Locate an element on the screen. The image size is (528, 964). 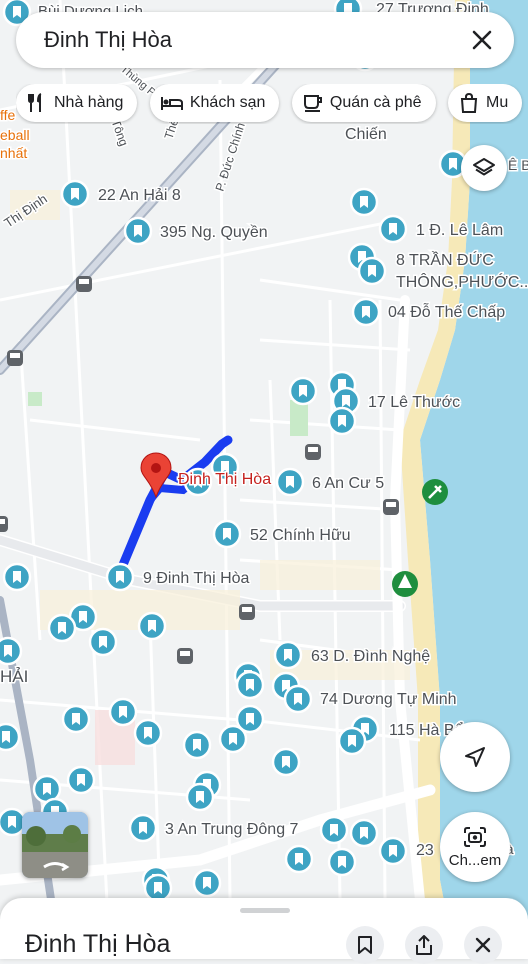
restaurant-icon is located at coordinates (35, 102).